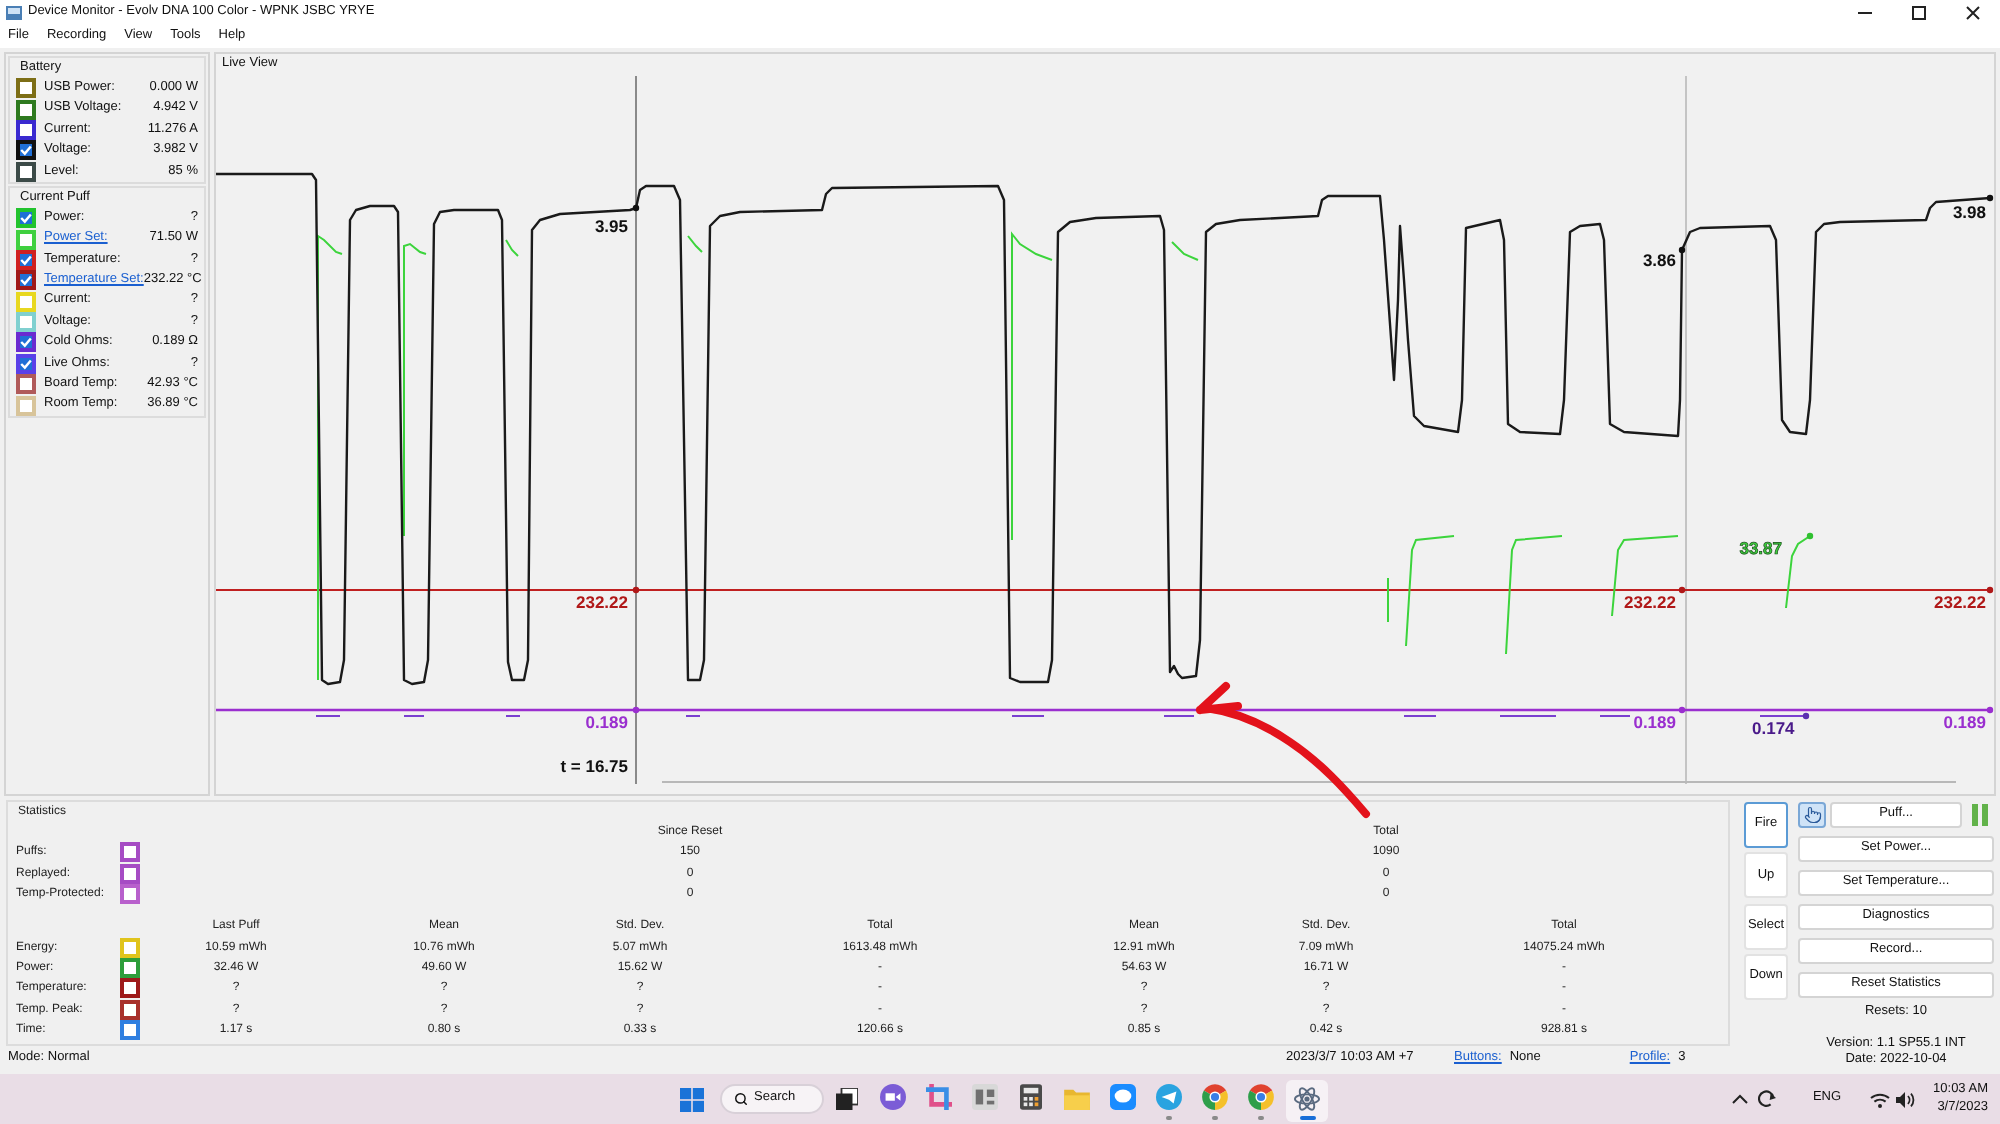  What do you see at coordinates (611, 226) in the screenshot?
I see `voltage-reading: 3.95` at bounding box center [611, 226].